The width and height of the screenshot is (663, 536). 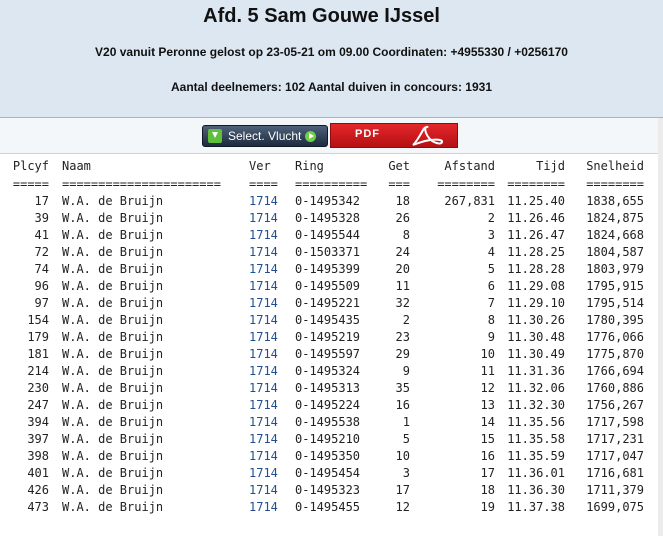 What do you see at coordinates (328, 473) in the screenshot?
I see `cell-ring: 0-1495454` at bounding box center [328, 473].